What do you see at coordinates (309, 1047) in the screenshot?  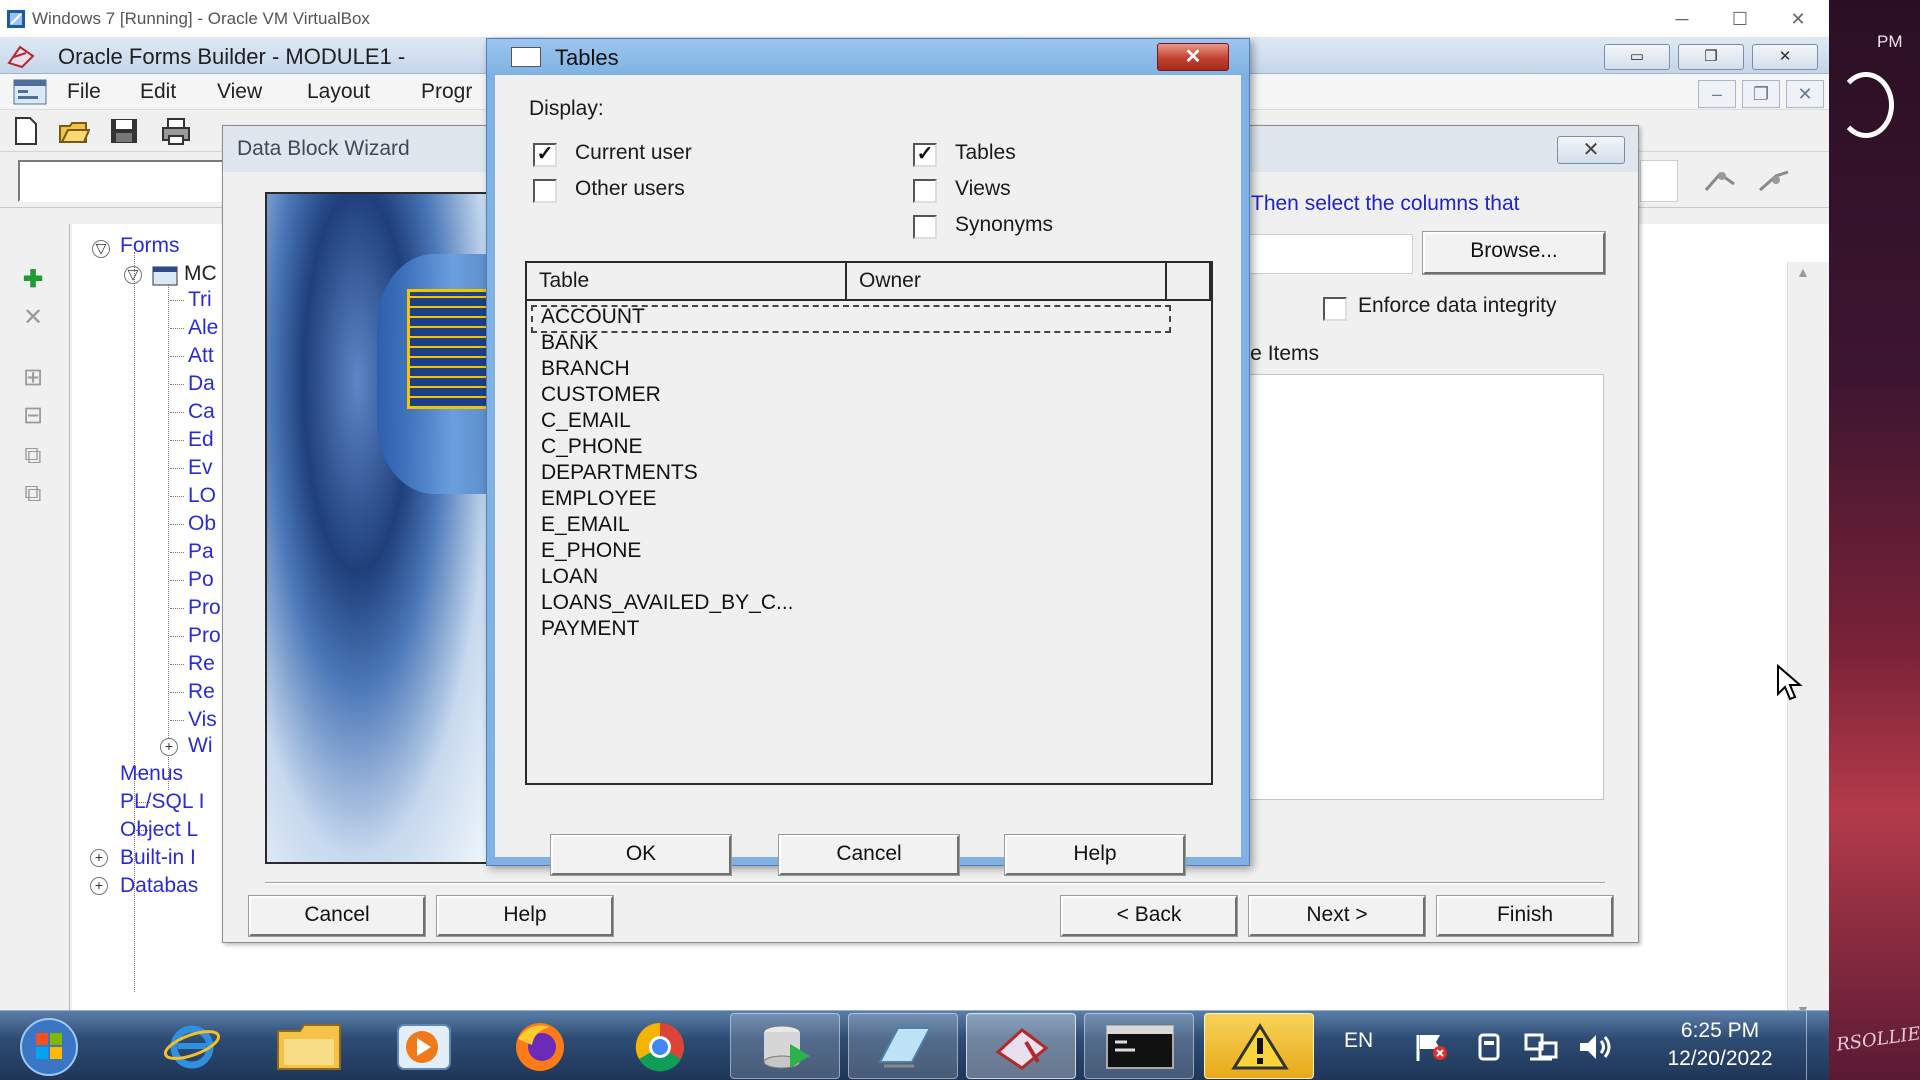 I see `file-explorer-icon` at bounding box center [309, 1047].